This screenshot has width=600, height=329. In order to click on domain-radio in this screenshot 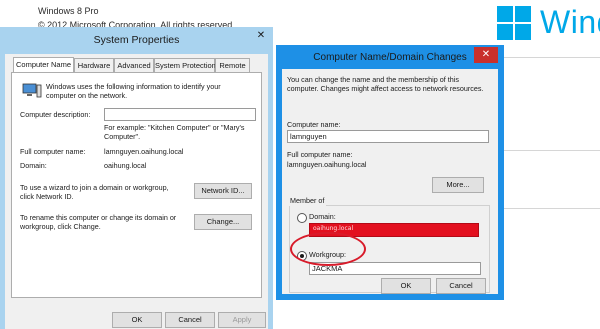, I will do `click(302, 218)`.